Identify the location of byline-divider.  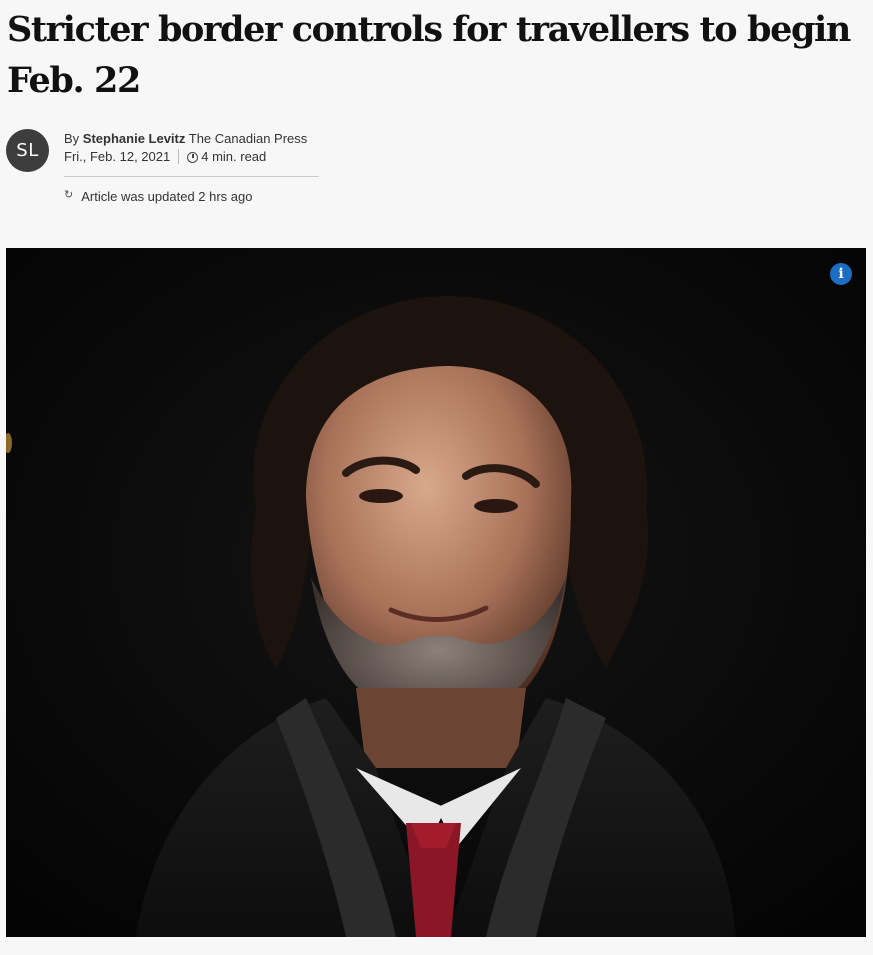
(191, 176).